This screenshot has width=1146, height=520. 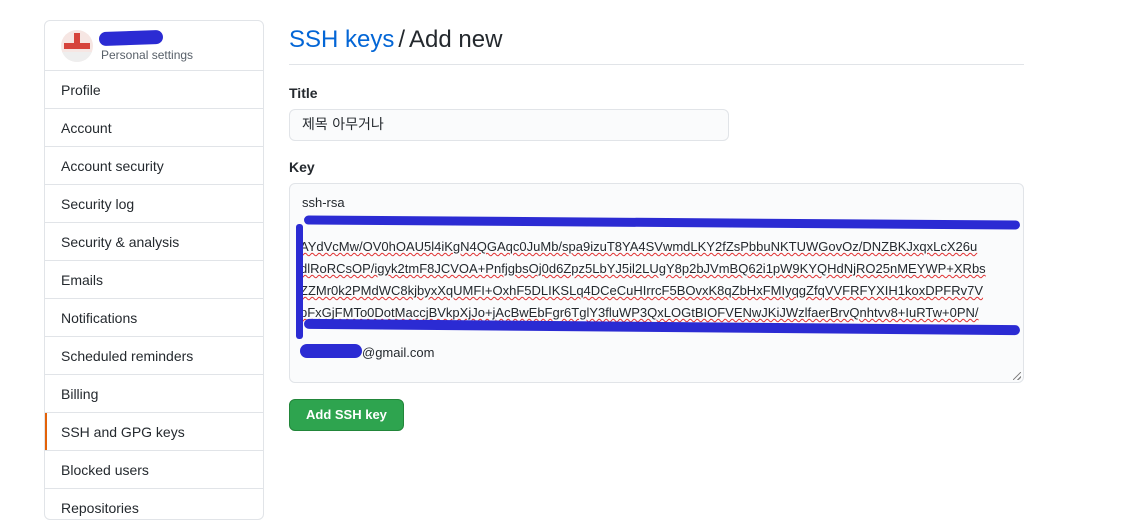 I want to click on key-line: ssh-rsa, so click(x=323, y=202).